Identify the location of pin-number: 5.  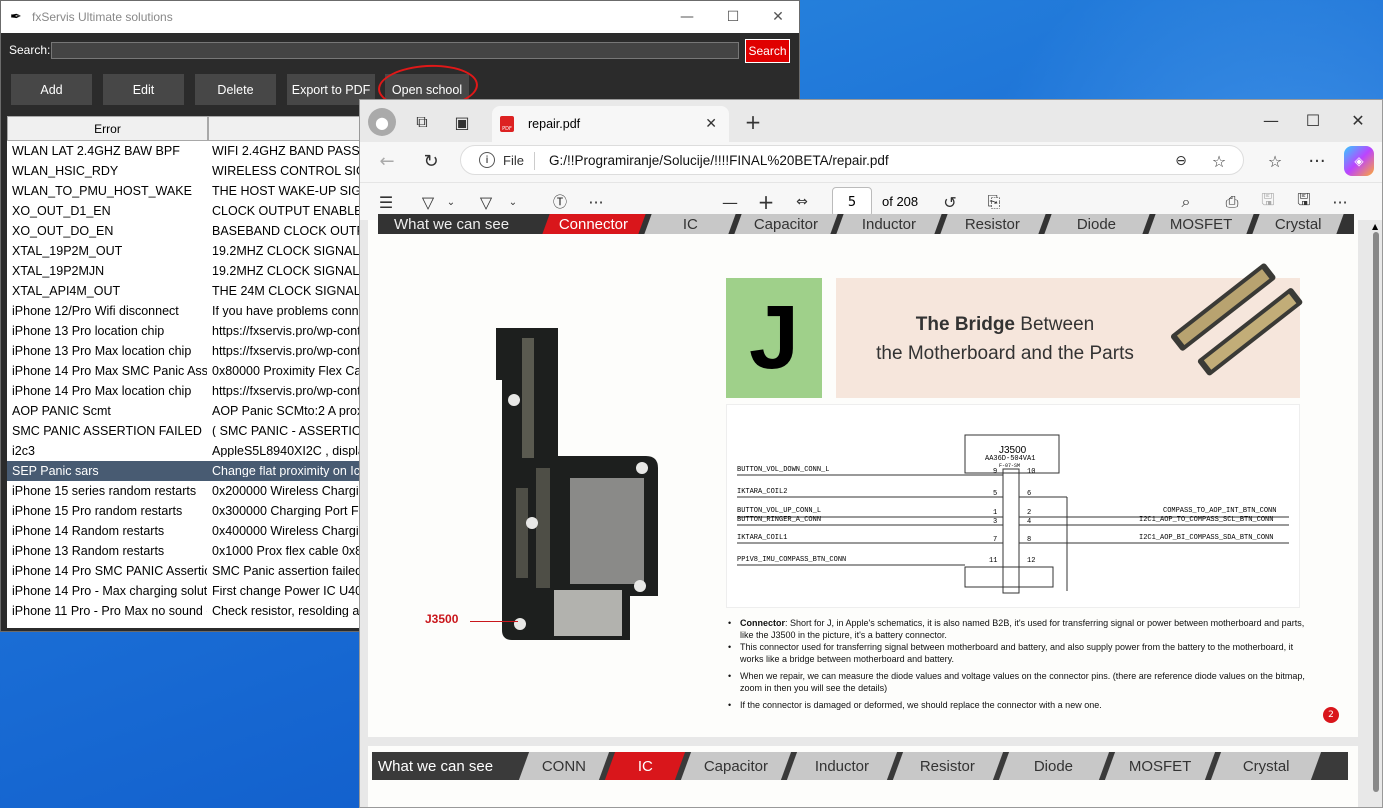
(995, 494).